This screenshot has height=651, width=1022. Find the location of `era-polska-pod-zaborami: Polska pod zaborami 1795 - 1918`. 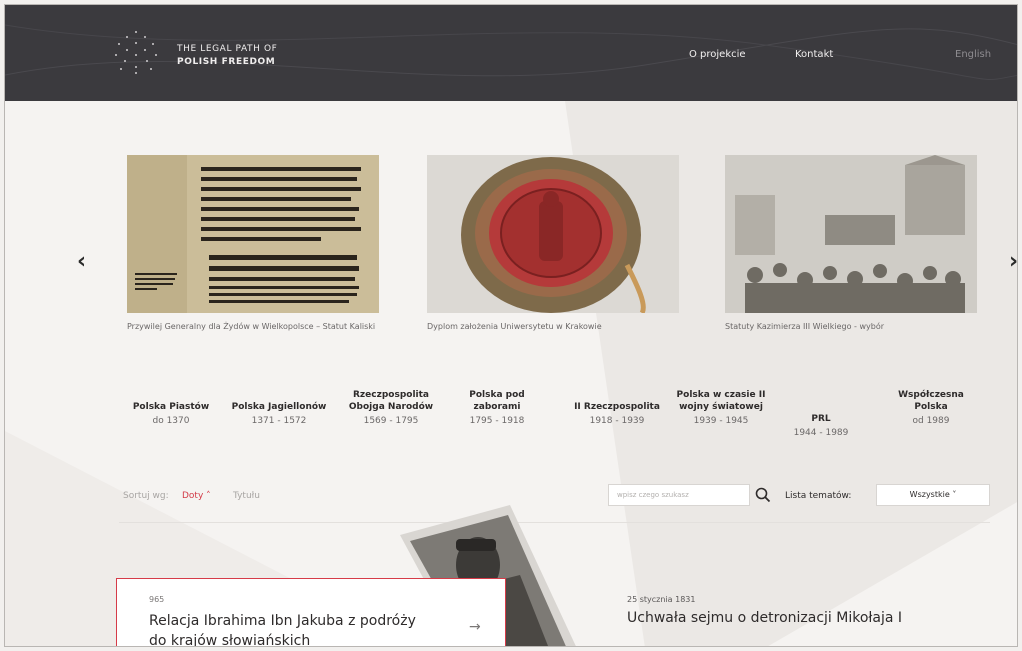

era-polska-pod-zaborami: Polska pod zaborami 1795 - 1918 is located at coordinates (497, 408).